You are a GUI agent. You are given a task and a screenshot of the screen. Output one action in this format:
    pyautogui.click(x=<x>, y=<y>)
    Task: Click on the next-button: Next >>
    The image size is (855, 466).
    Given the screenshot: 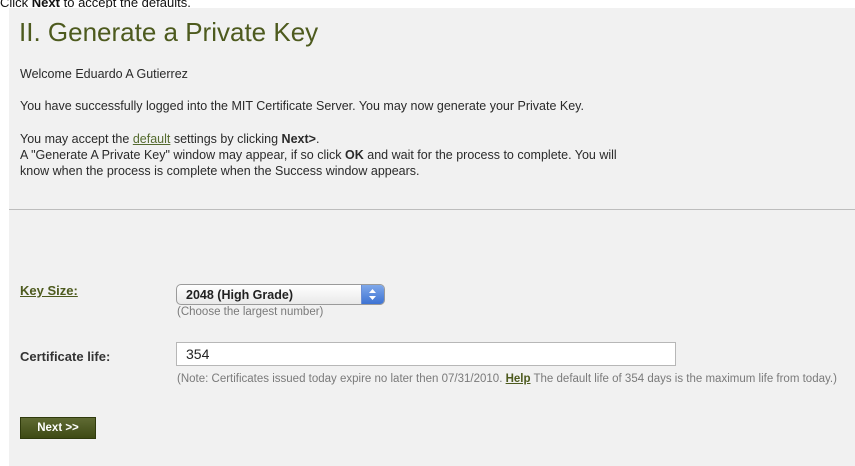 What is the action you would take?
    pyautogui.click(x=58, y=428)
    